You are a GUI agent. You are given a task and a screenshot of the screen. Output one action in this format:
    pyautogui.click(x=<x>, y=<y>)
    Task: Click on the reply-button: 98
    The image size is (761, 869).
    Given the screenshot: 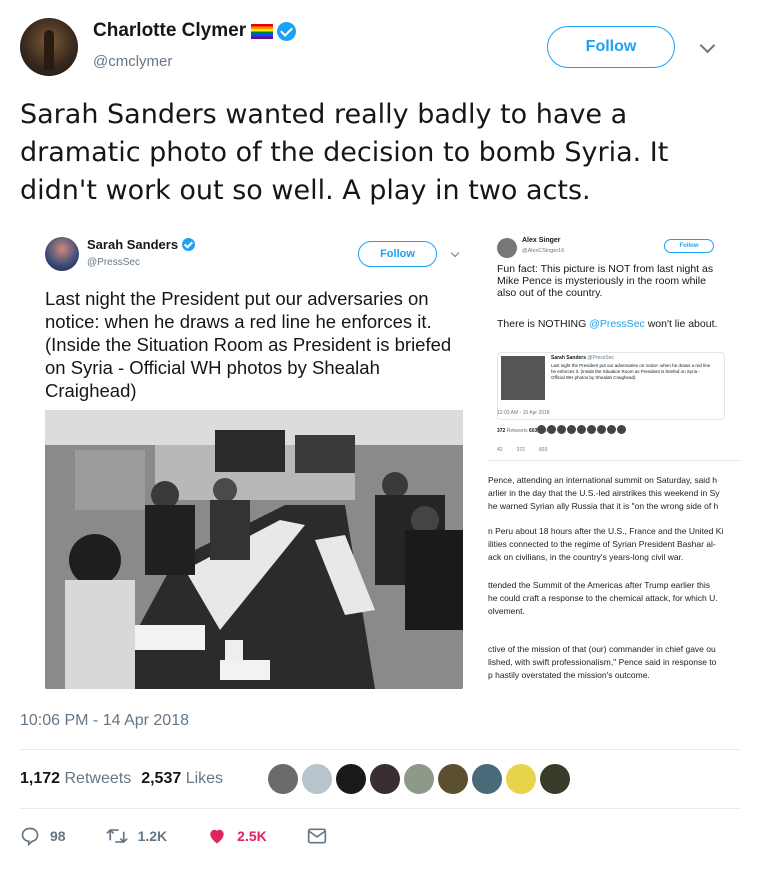 What is the action you would take?
    pyautogui.click(x=43, y=836)
    